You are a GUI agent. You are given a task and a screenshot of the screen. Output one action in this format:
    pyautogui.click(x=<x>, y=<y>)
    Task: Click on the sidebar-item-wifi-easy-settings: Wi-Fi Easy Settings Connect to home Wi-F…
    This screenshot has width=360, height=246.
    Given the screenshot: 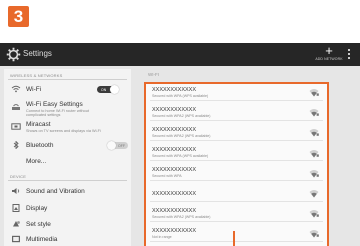 What is the action you would take?
    pyautogui.click(x=67, y=108)
    